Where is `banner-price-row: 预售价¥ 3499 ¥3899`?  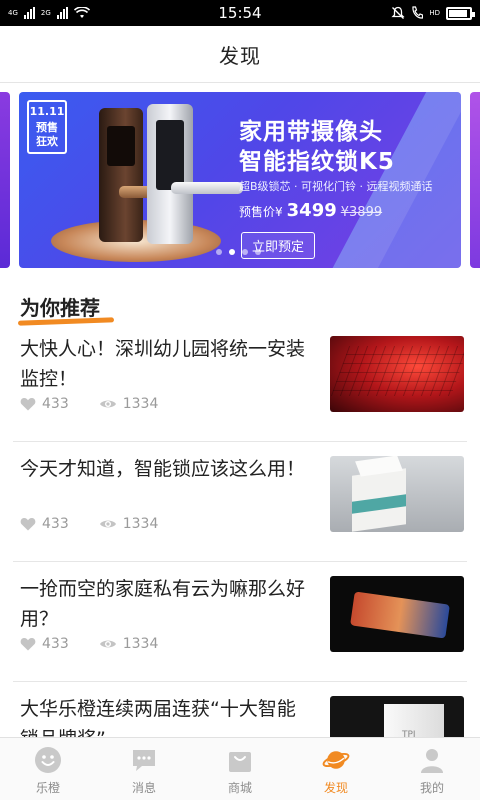 banner-price-row: 预售价¥ 3499 ¥3899 is located at coordinates (310, 210).